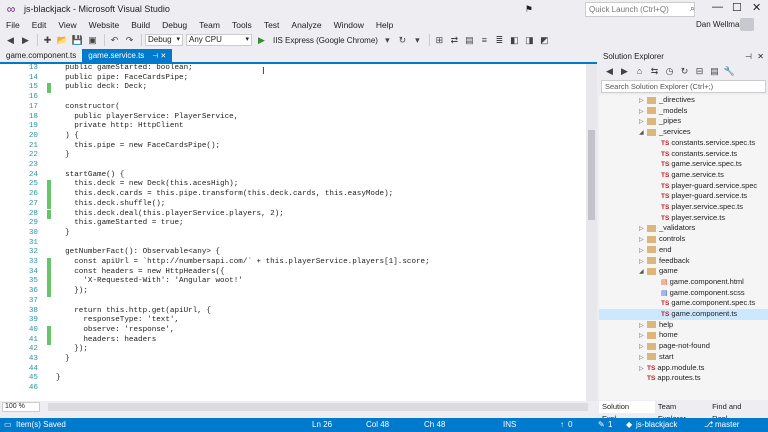 This screenshot has height=432, width=768. I want to click on tree-node: TS constants.service.spec.ts, so click(704, 143).